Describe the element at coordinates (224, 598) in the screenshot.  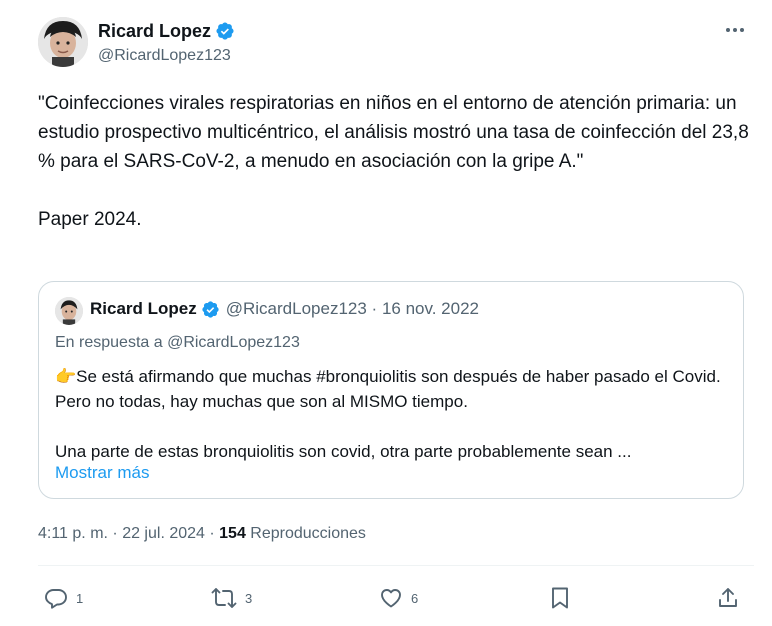
I see `repost-icon` at that location.